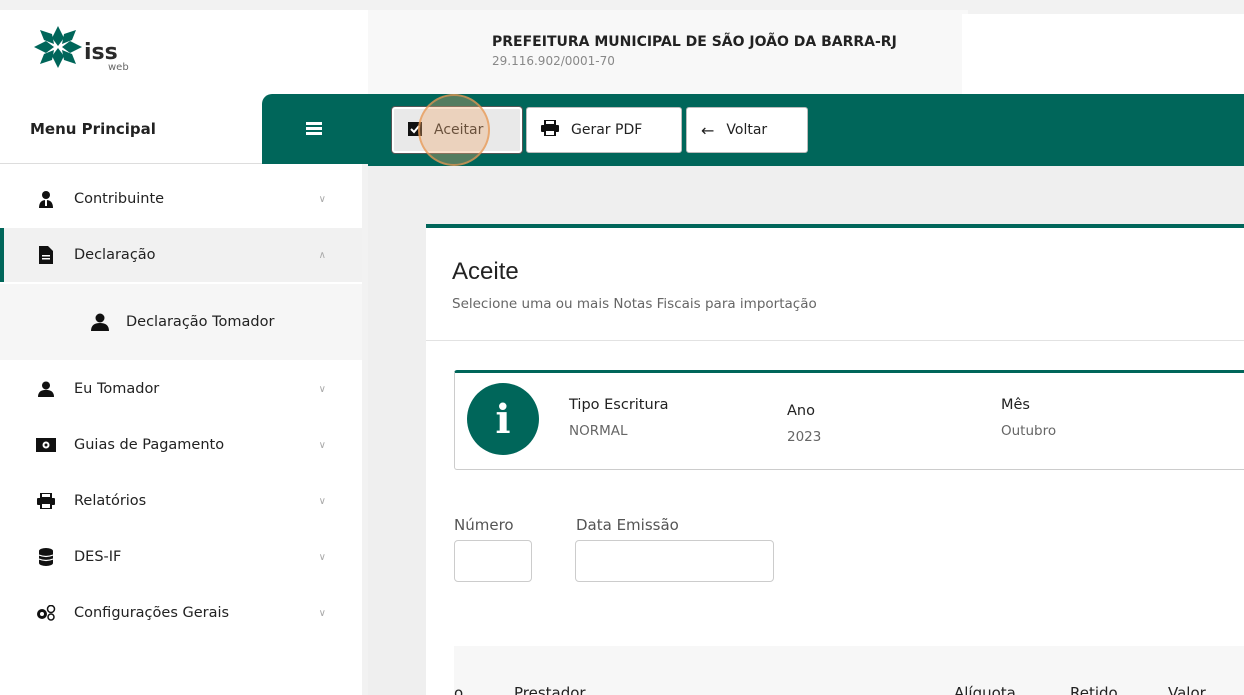  I want to click on column-header: o, so click(458, 689).